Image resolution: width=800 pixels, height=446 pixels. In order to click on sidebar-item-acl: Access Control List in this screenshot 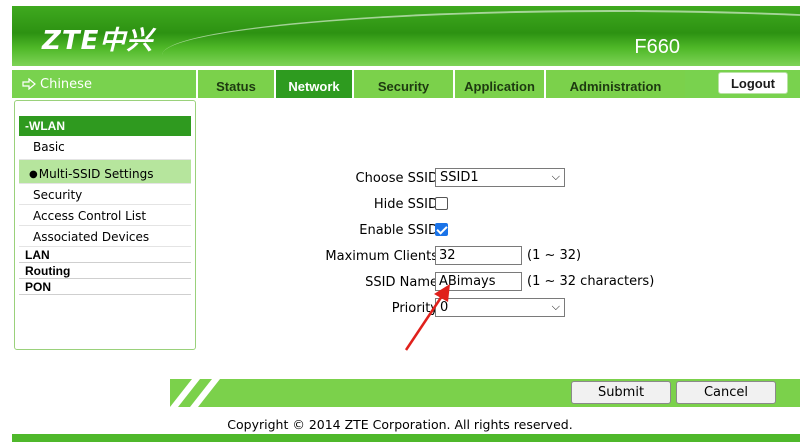, I will do `click(105, 215)`.